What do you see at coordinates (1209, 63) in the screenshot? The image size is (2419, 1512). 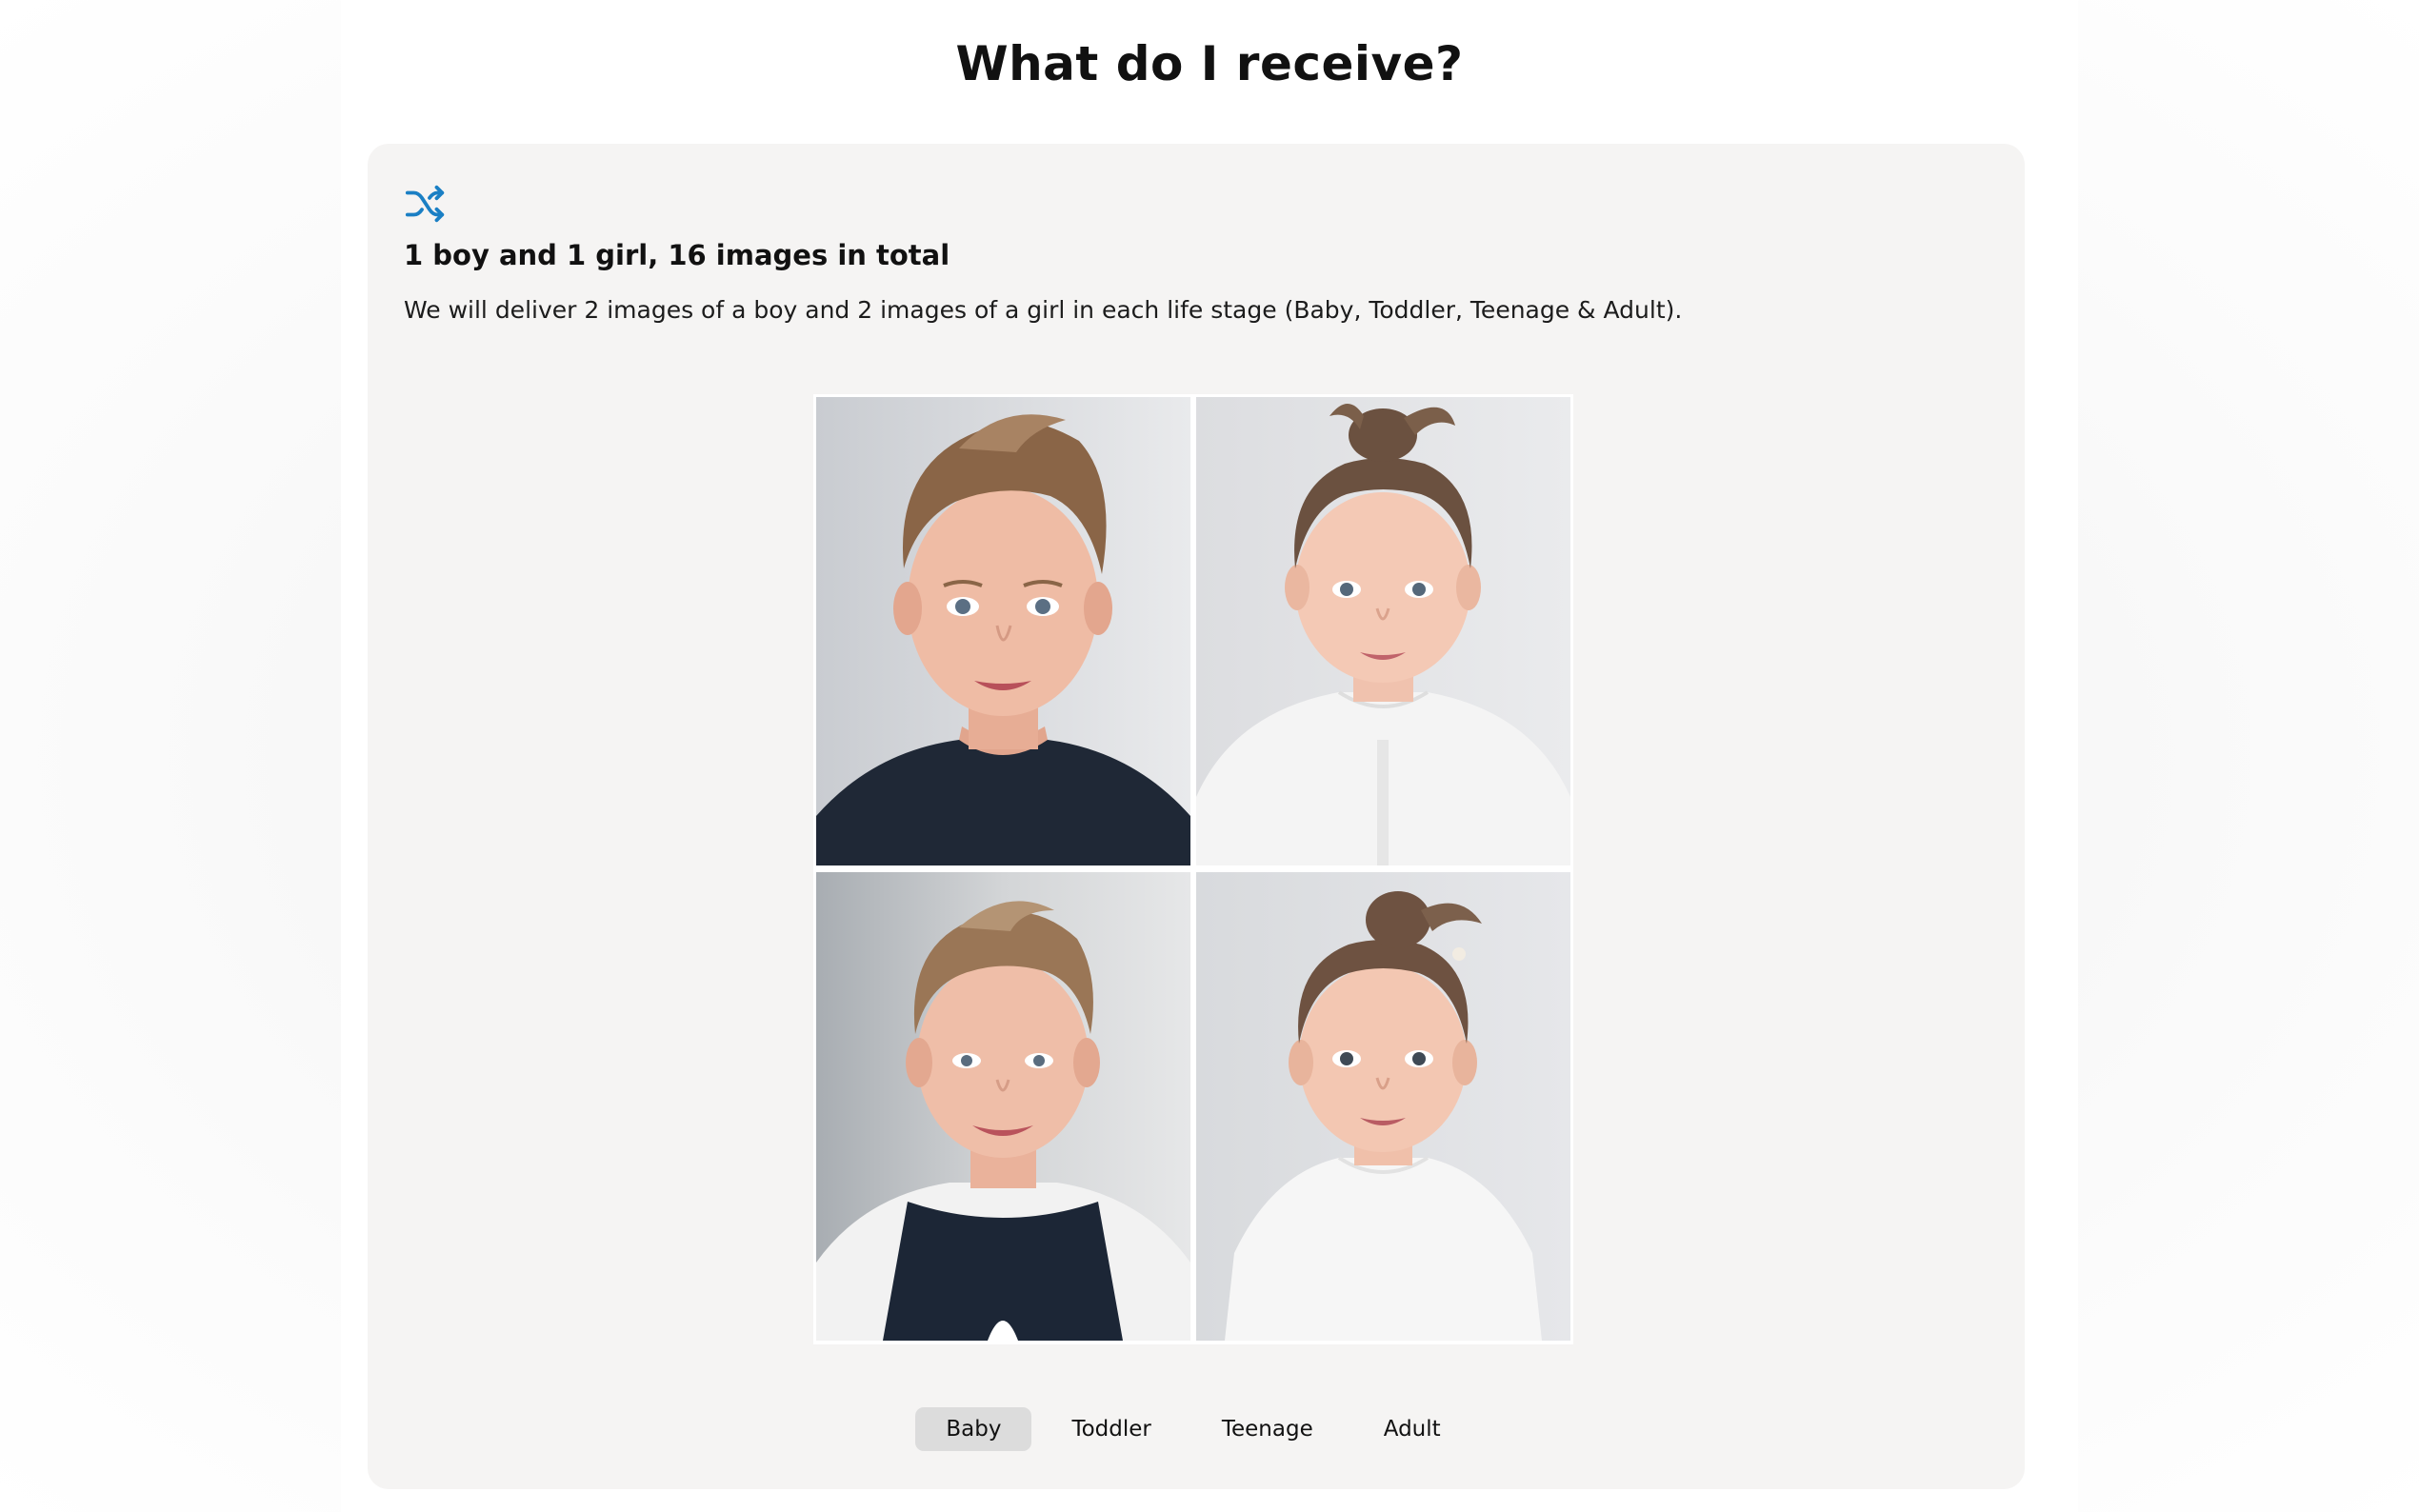 I see `section-heading: What do I receive?` at bounding box center [1209, 63].